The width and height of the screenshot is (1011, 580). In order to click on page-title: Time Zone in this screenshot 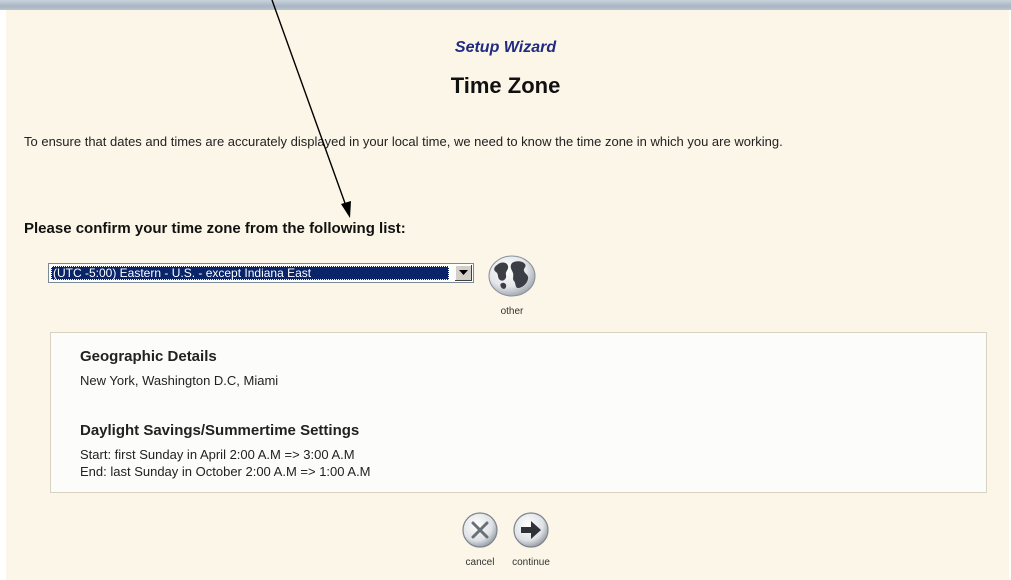, I will do `click(505, 85)`.